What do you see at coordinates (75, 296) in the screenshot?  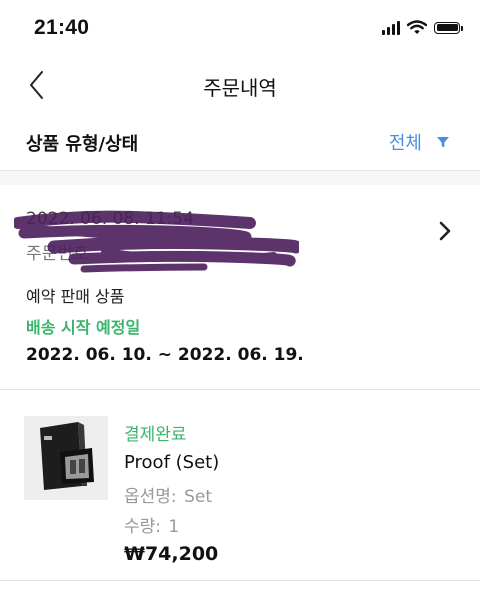 I see `sale-type: 예약 판매 상품` at bounding box center [75, 296].